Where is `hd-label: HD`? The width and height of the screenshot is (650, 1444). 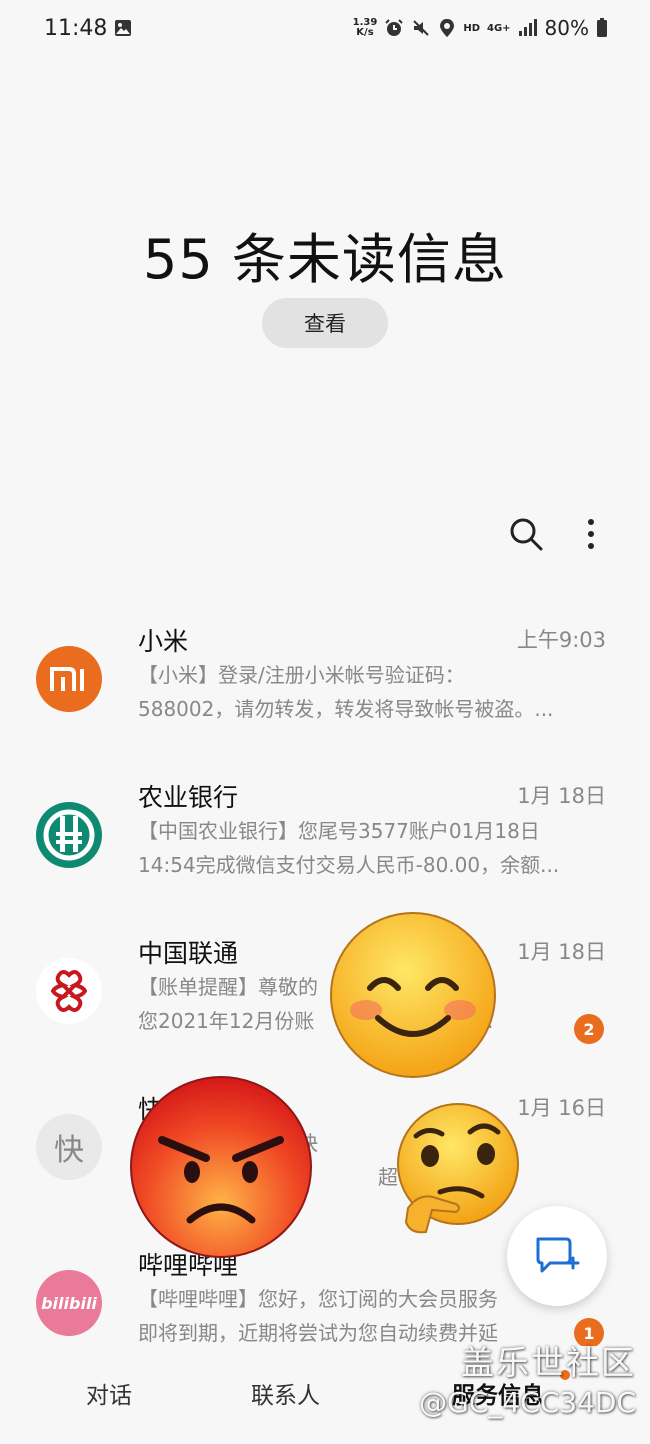
hd-label: HD is located at coordinates (471, 28).